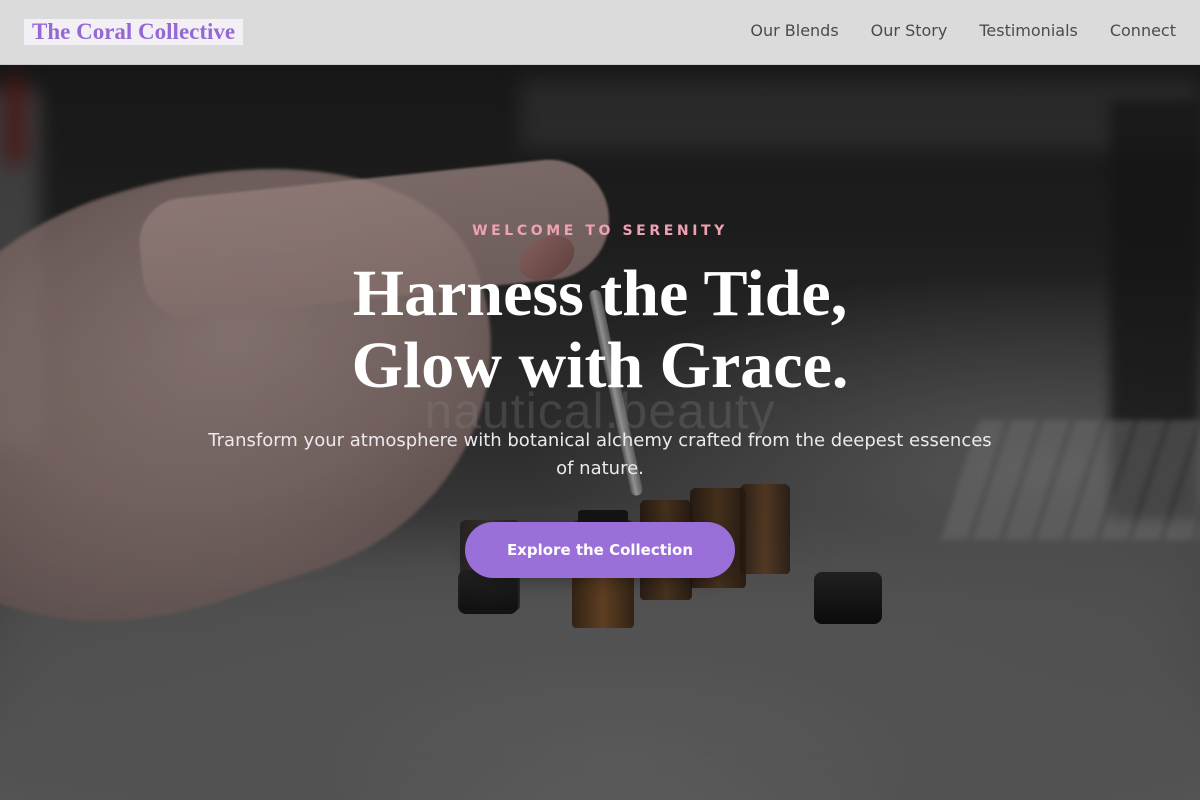 This screenshot has width=1200, height=800. What do you see at coordinates (600, 365) in the screenshot?
I see `hero-headline-line-2: Glow with Grace.` at bounding box center [600, 365].